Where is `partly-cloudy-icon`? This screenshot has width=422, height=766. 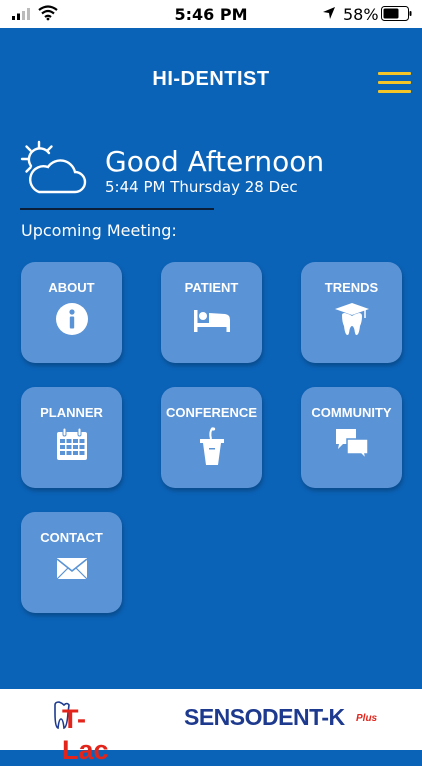 partly-cloudy-icon is located at coordinates (53, 167).